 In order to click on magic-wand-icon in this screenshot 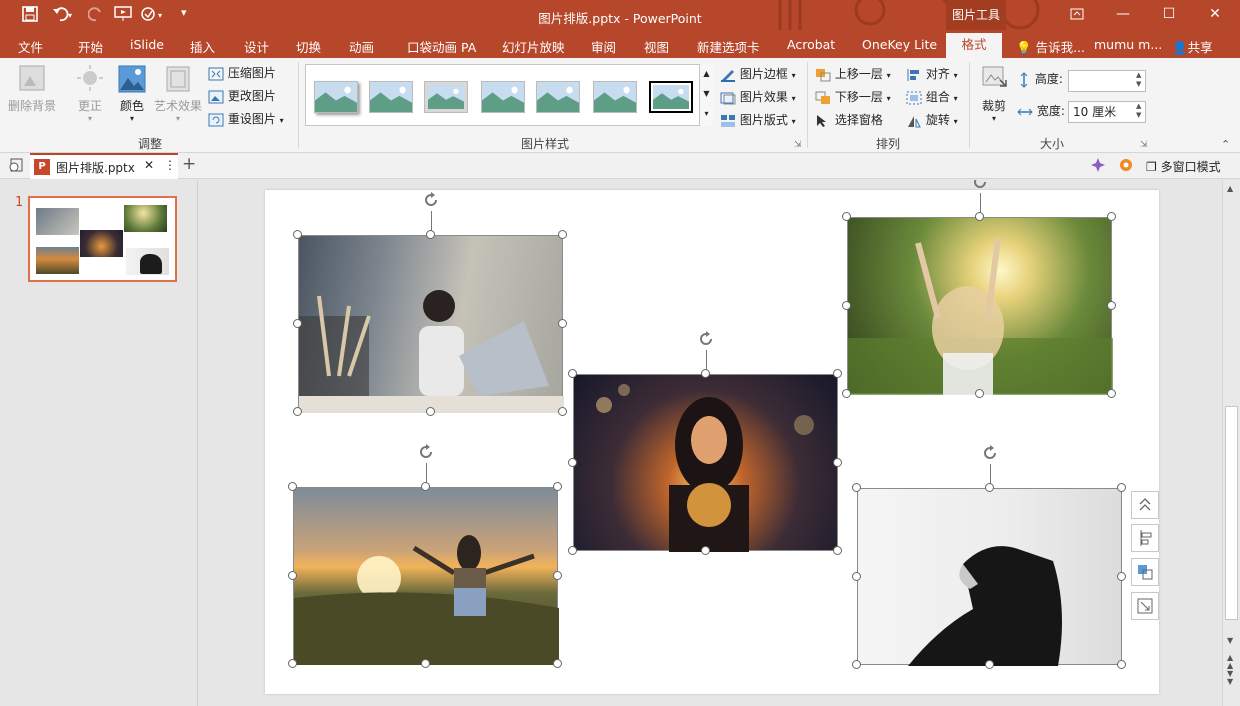, I will do `click(1098, 166)`.